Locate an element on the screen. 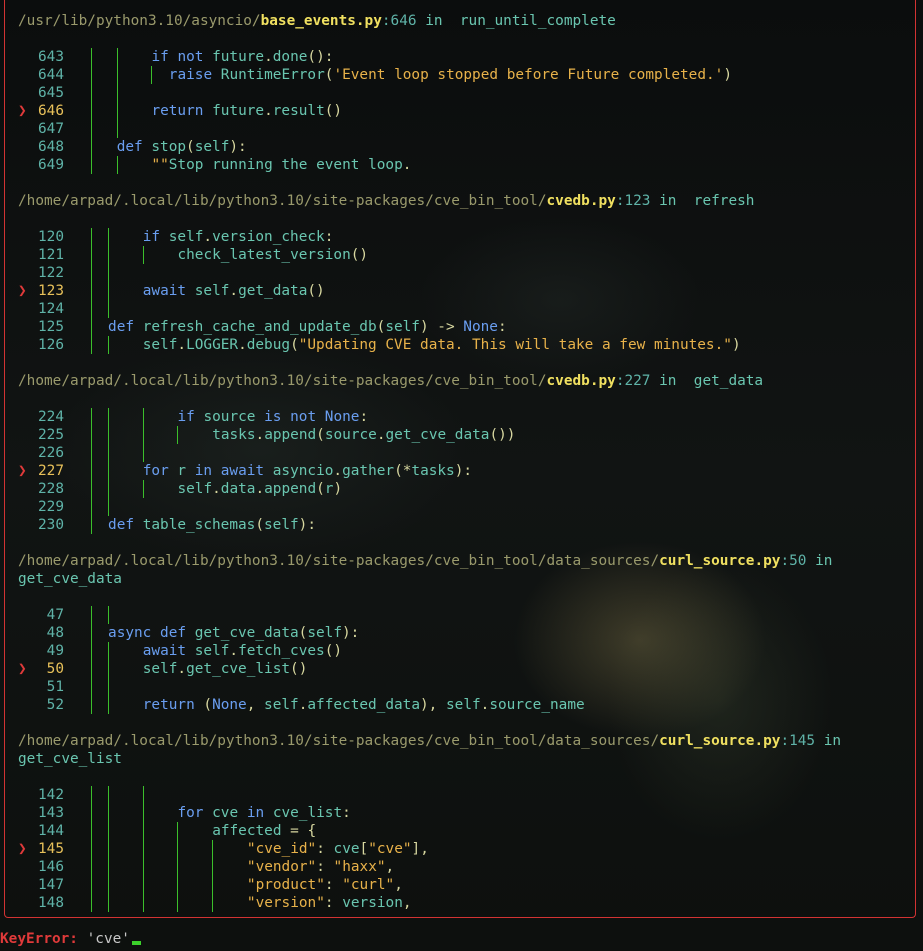 The width and height of the screenshot is (923, 951). error-line: KeyError: 'cve' is located at coordinates (70, 939).